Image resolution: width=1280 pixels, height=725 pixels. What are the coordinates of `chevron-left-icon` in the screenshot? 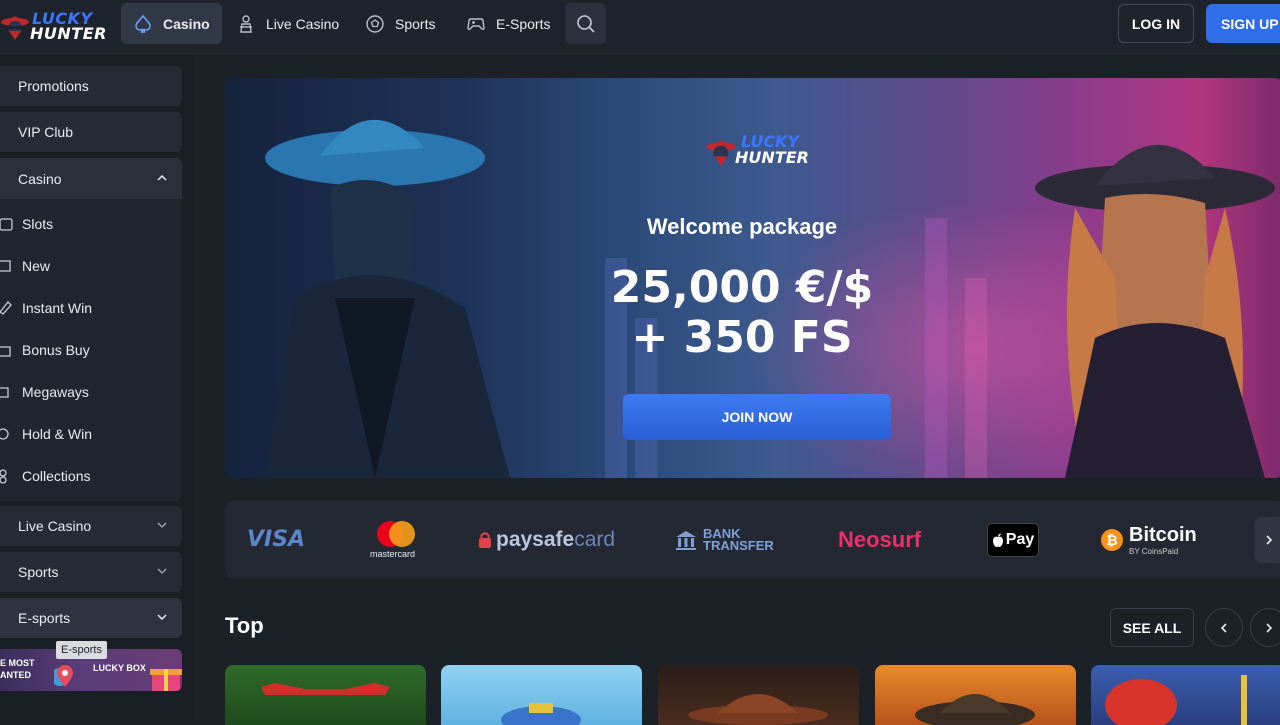 It's located at (1223, 627).